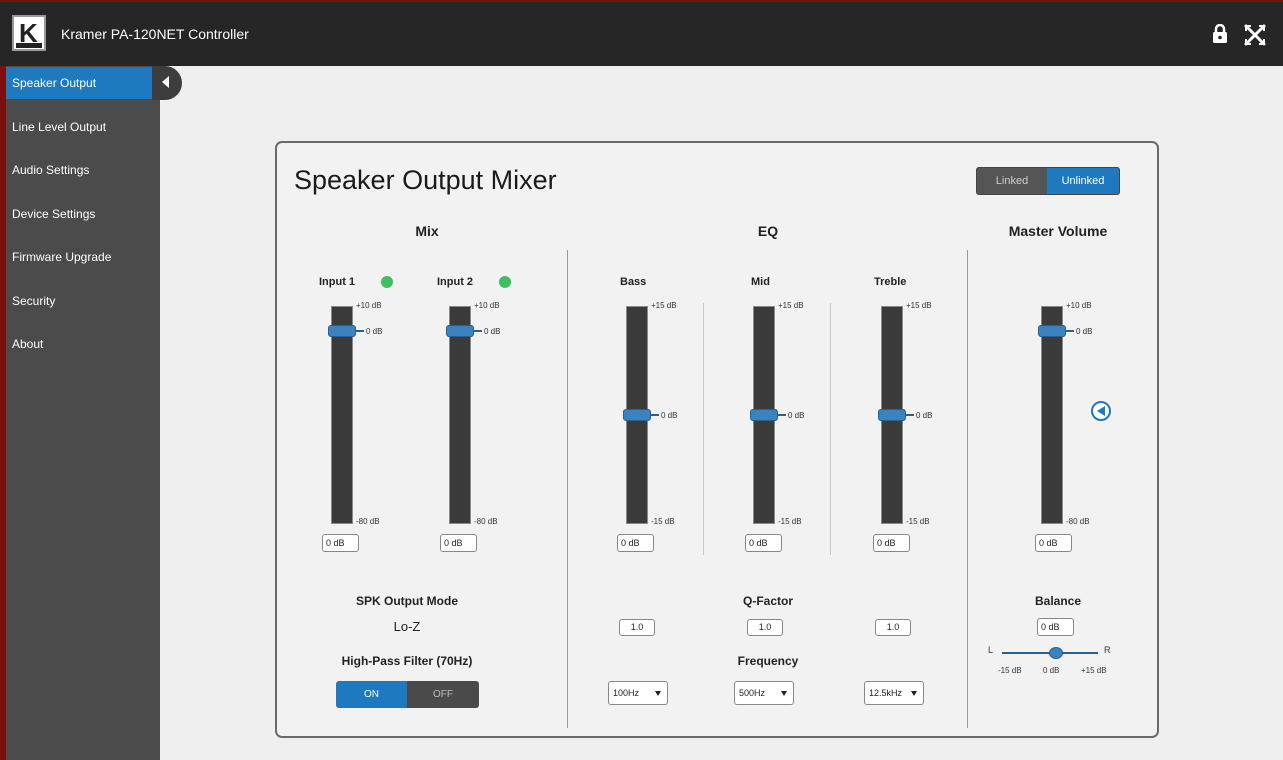 This screenshot has width=1283, height=760. I want to click on mid-min-label: -15 dB, so click(790, 521).